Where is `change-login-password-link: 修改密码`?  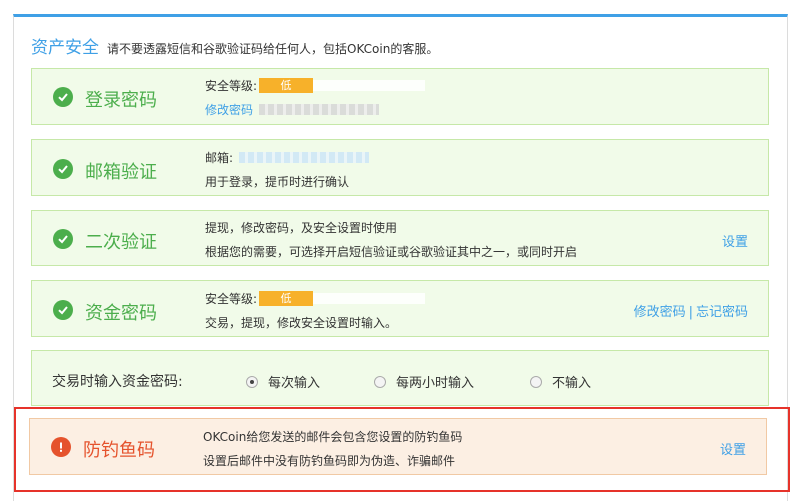 change-login-password-link: 修改密码 is located at coordinates (229, 110).